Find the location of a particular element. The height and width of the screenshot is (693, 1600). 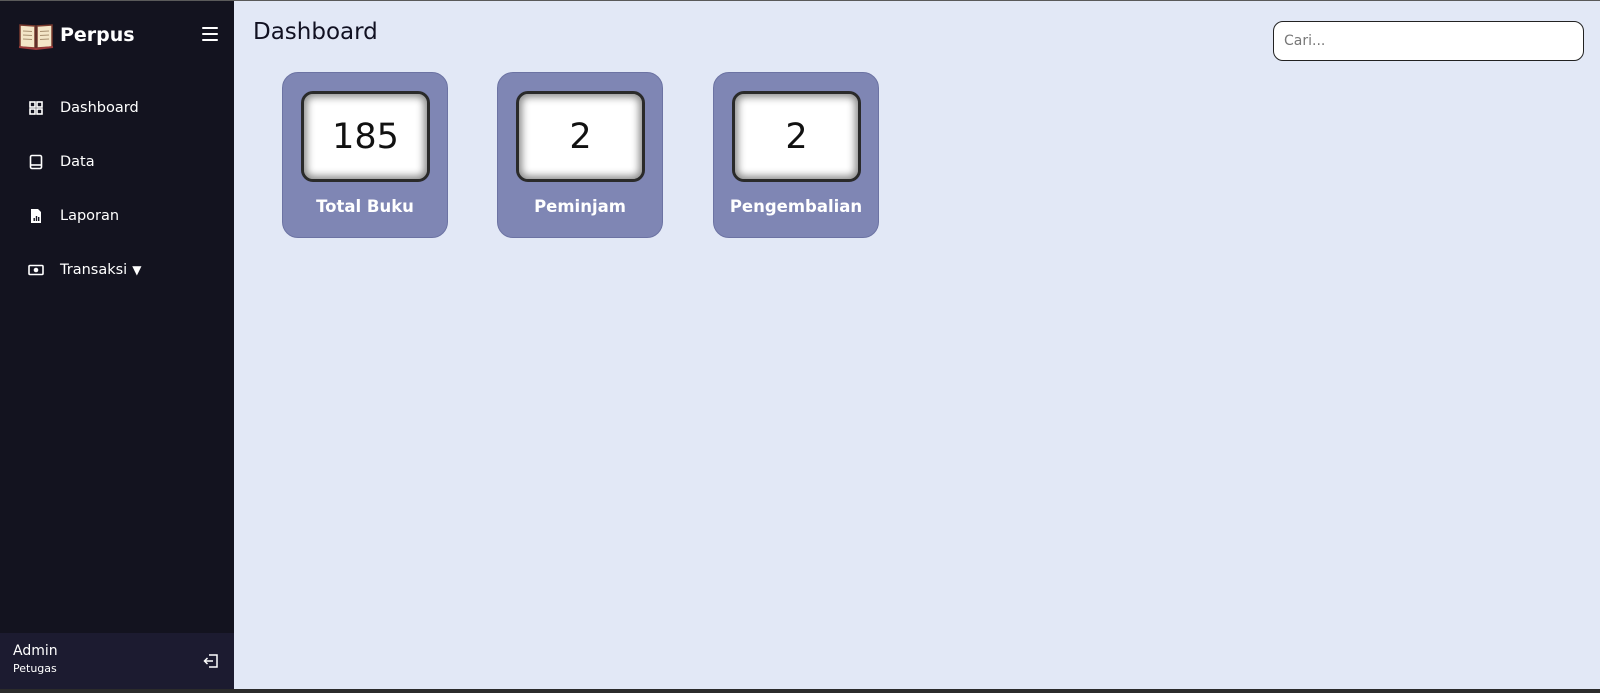

page-title: Dashboard is located at coordinates (315, 32).